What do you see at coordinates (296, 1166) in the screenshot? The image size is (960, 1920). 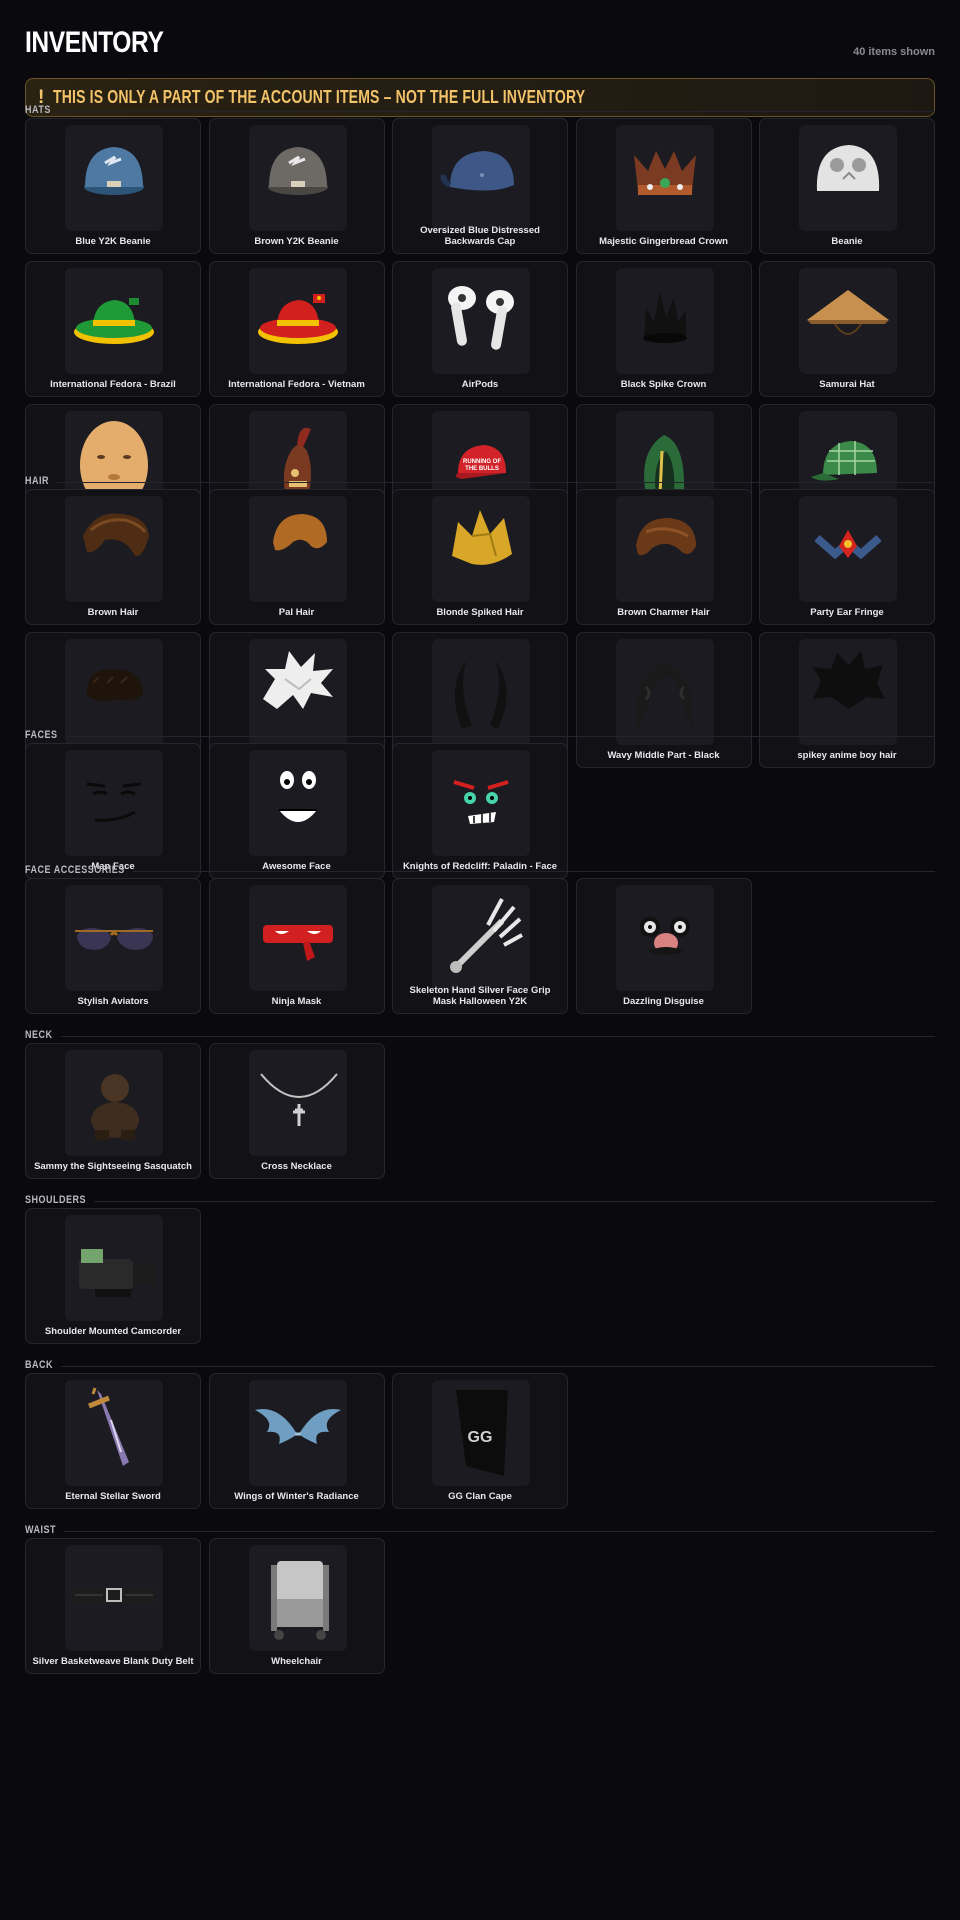 I see `item-name: Cross Necklace` at bounding box center [296, 1166].